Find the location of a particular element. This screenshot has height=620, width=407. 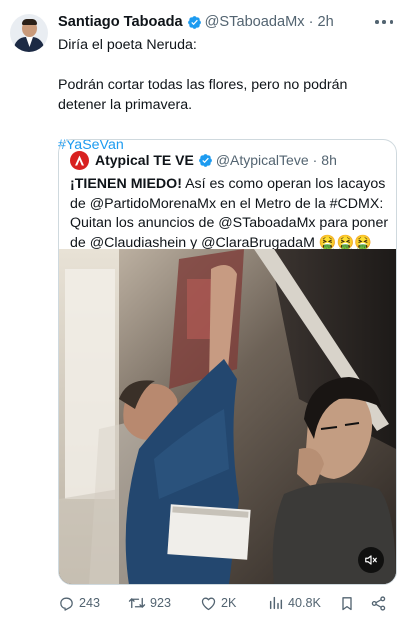

like-count: 2K is located at coordinates (229, 603).